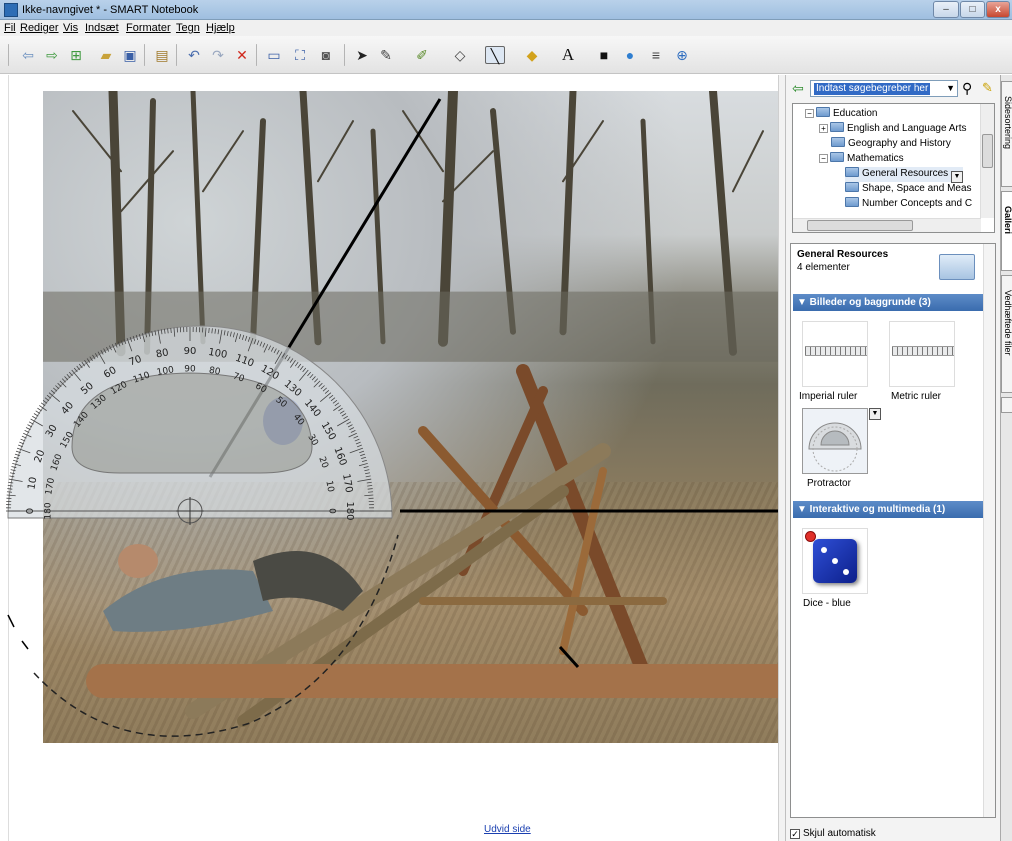 This screenshot has width=1012, height=841. Describe the element at coordinates (795, 834) in the screenshot. I see `checkbox-checked-icon: ✓` at that location.